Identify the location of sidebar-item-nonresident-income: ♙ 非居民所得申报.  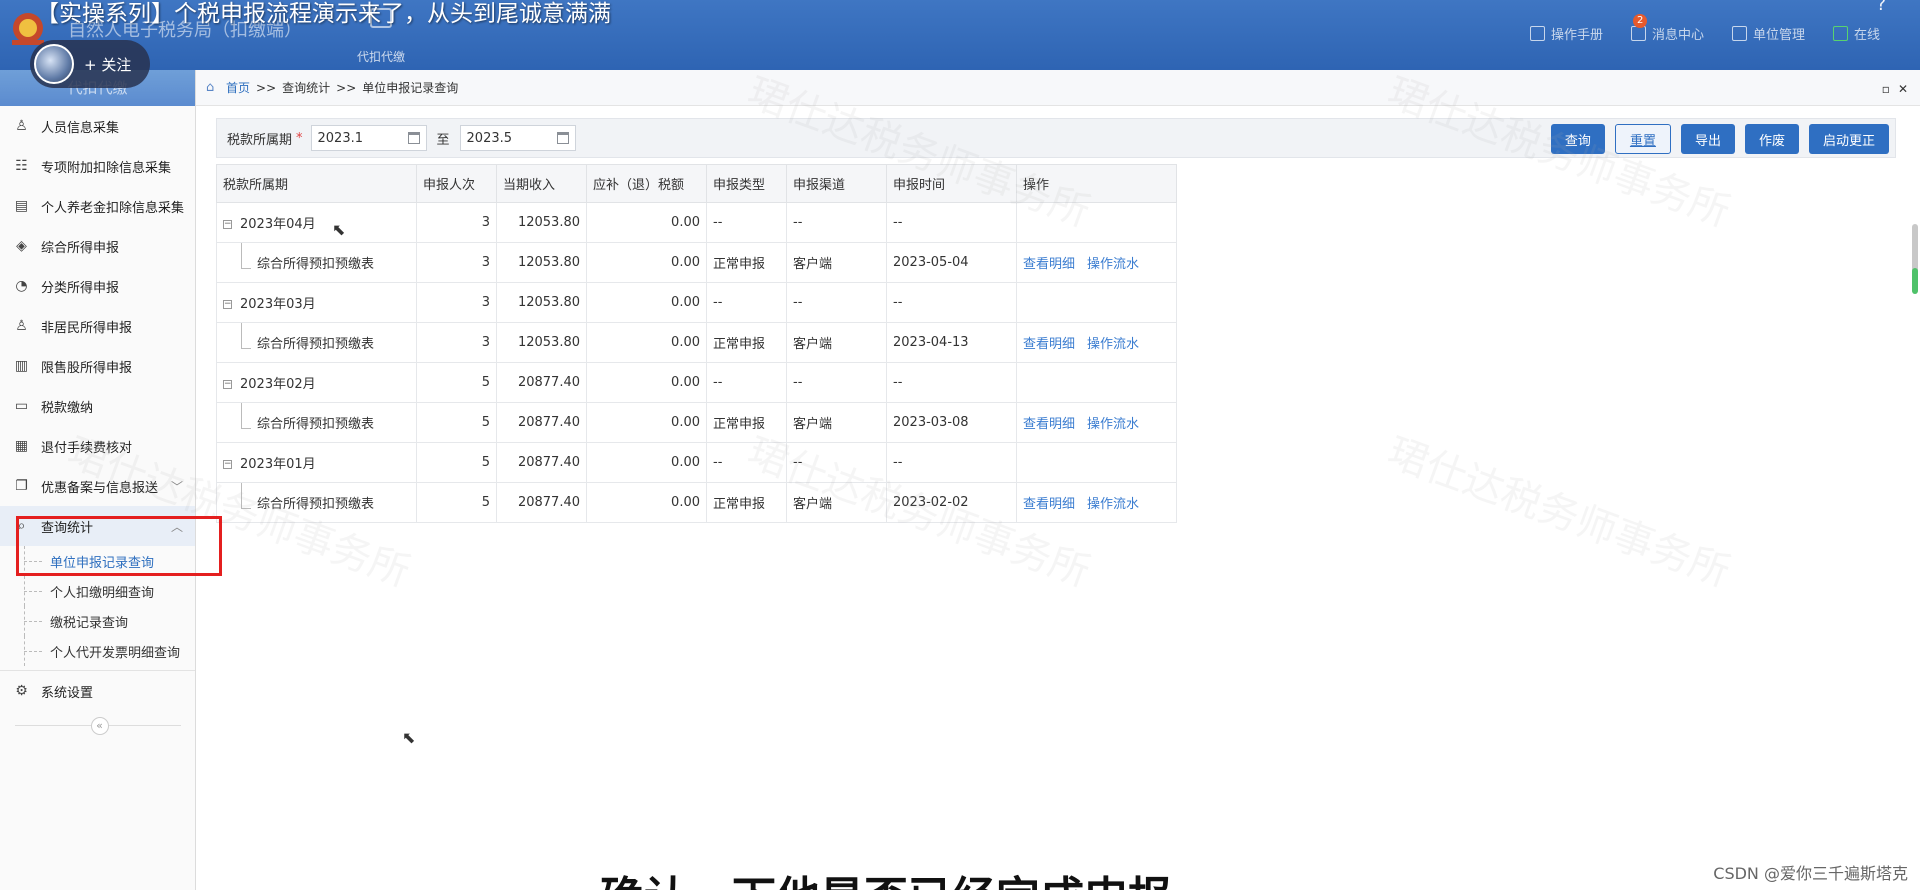
(97, 326).